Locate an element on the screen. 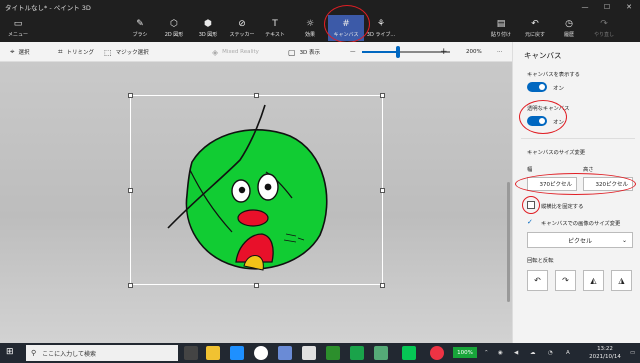 Image resolution: width=640 pixels, height=363 pixels. kappa-drawing is located at coordinates (247, 187).